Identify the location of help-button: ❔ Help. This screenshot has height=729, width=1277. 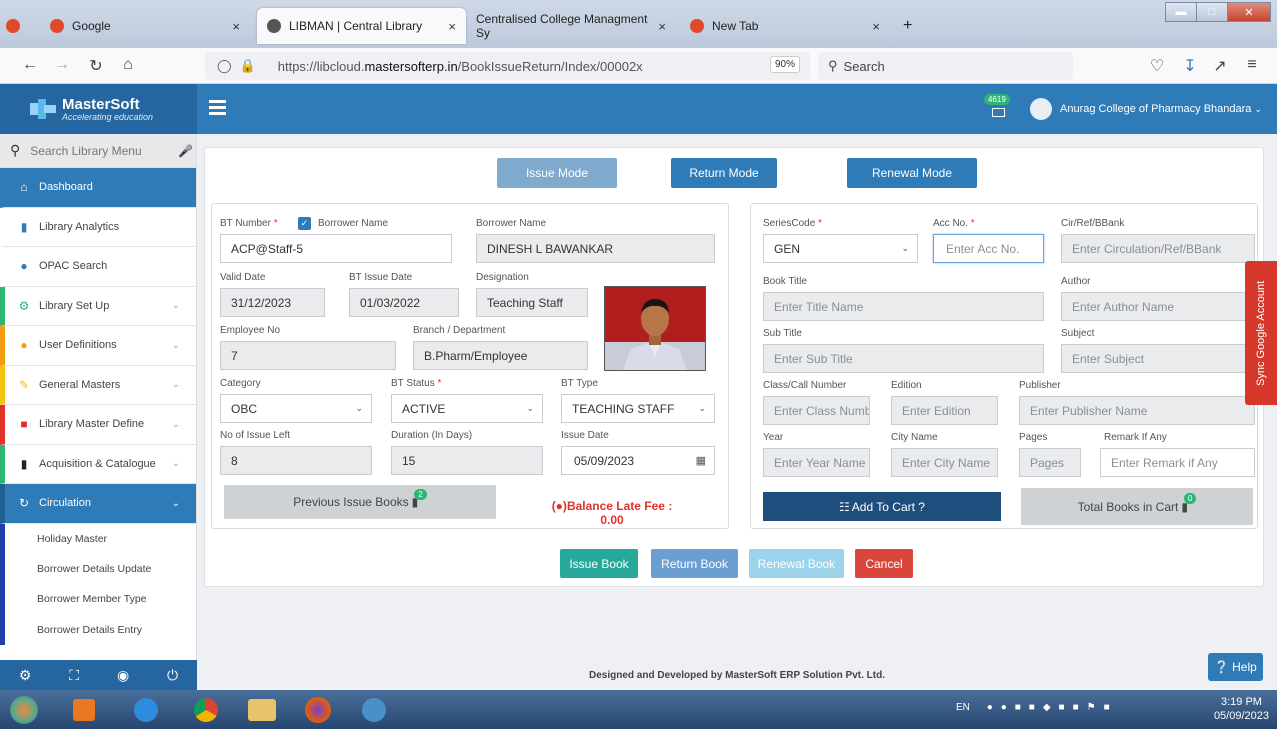
(1235, 667).